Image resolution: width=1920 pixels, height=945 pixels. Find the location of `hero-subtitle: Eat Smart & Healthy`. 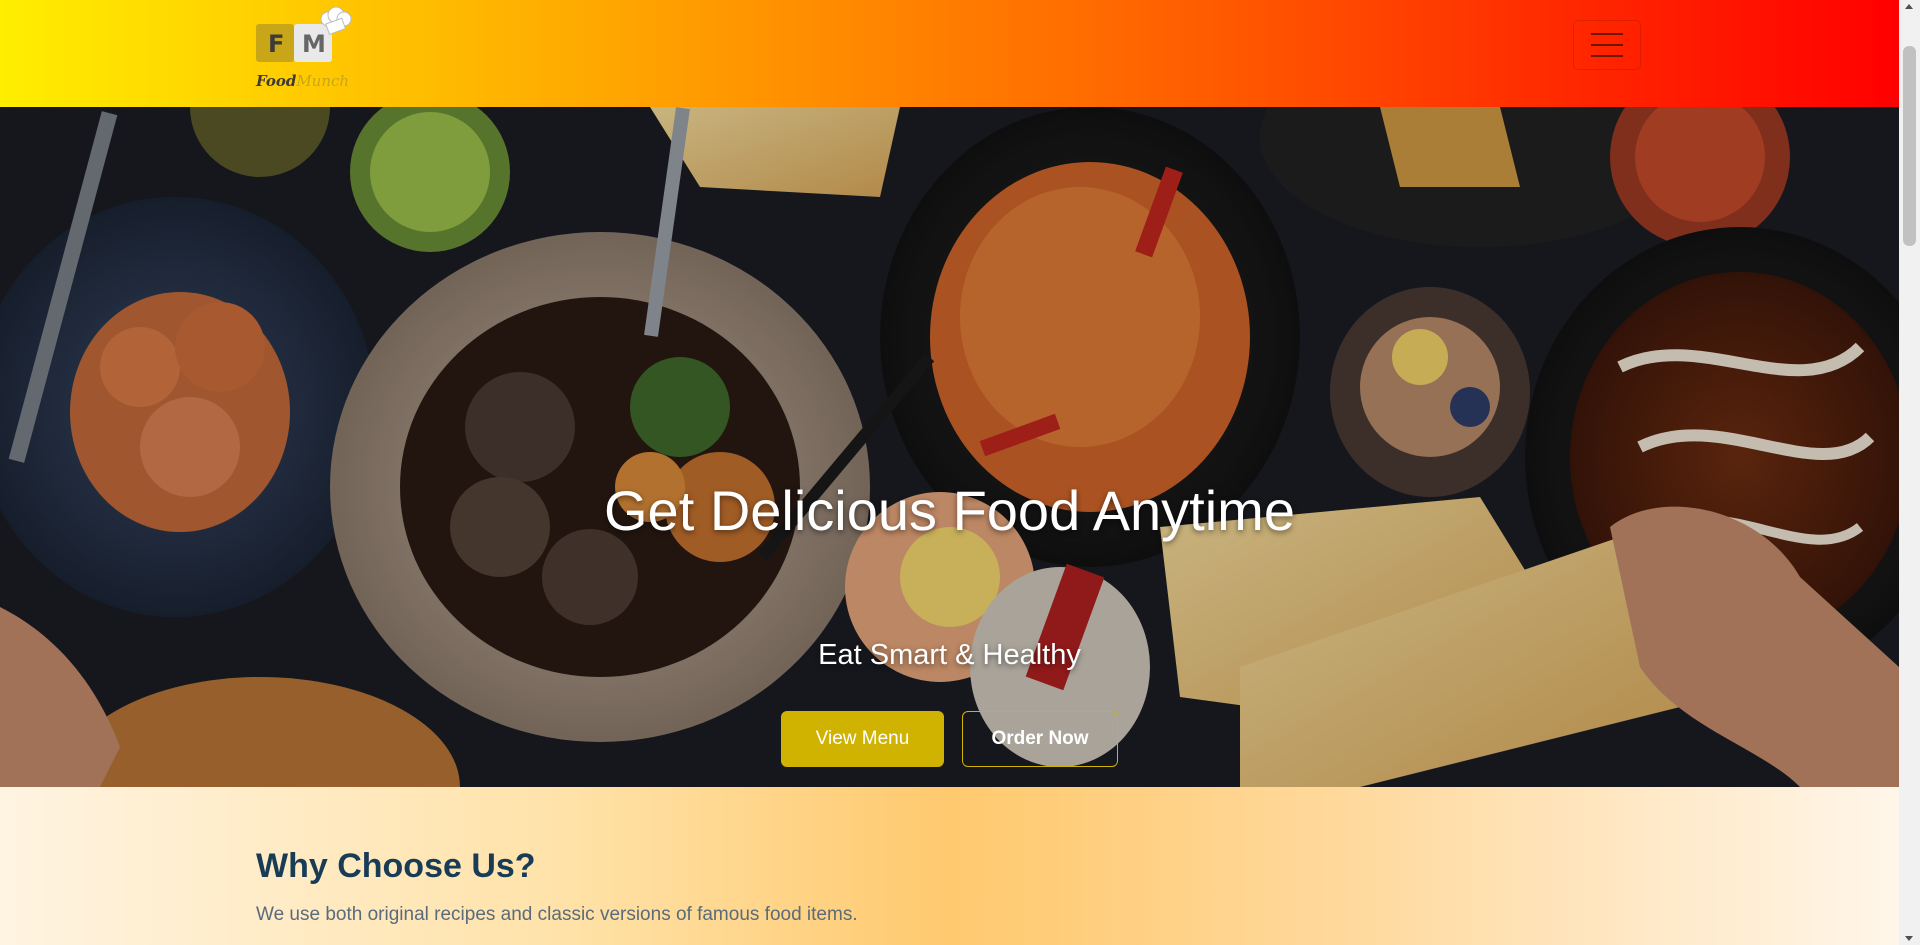

hero-subtitle: Eat Smart & Healthy is located at coordinates (949, 655).